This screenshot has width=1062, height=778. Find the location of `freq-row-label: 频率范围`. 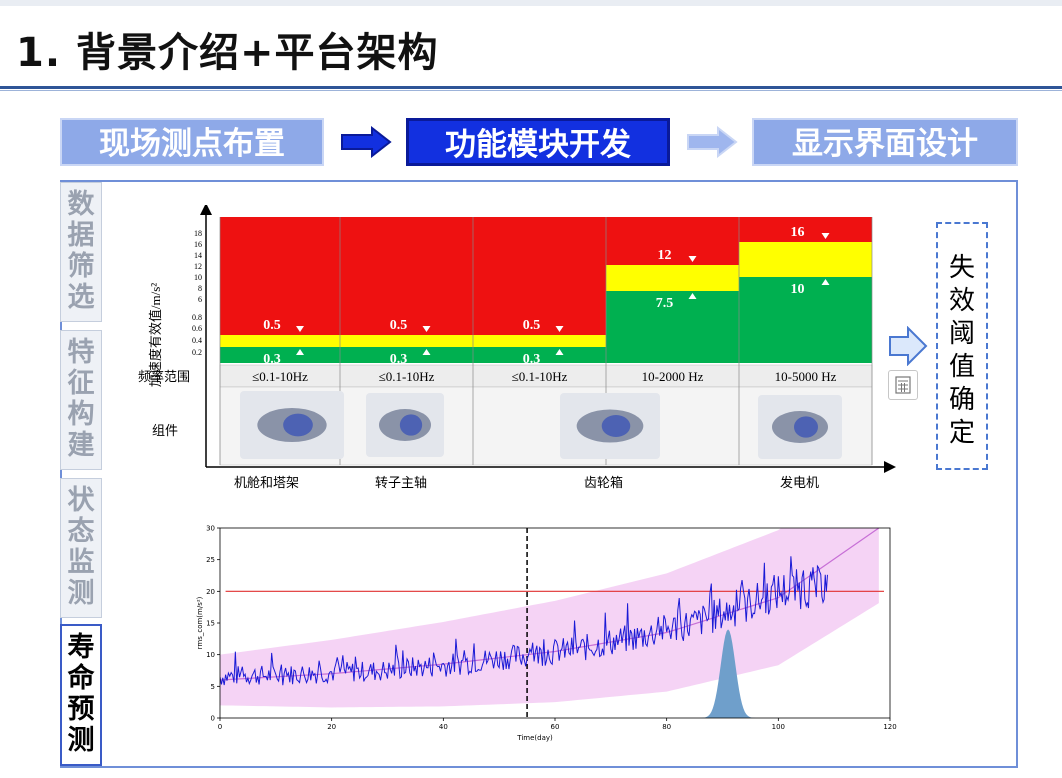

freq-row-label: 频率范围 is located at coordinates (164, 377).